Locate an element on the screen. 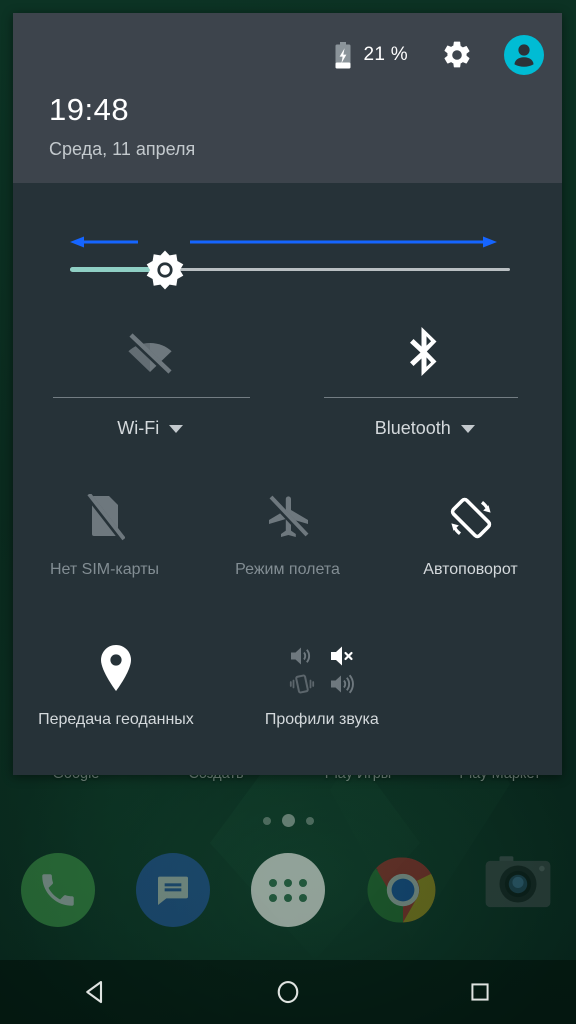 The height and width of the screenshot is (1024, 576). tile-empty-slot is located at coordinates (493, 699).